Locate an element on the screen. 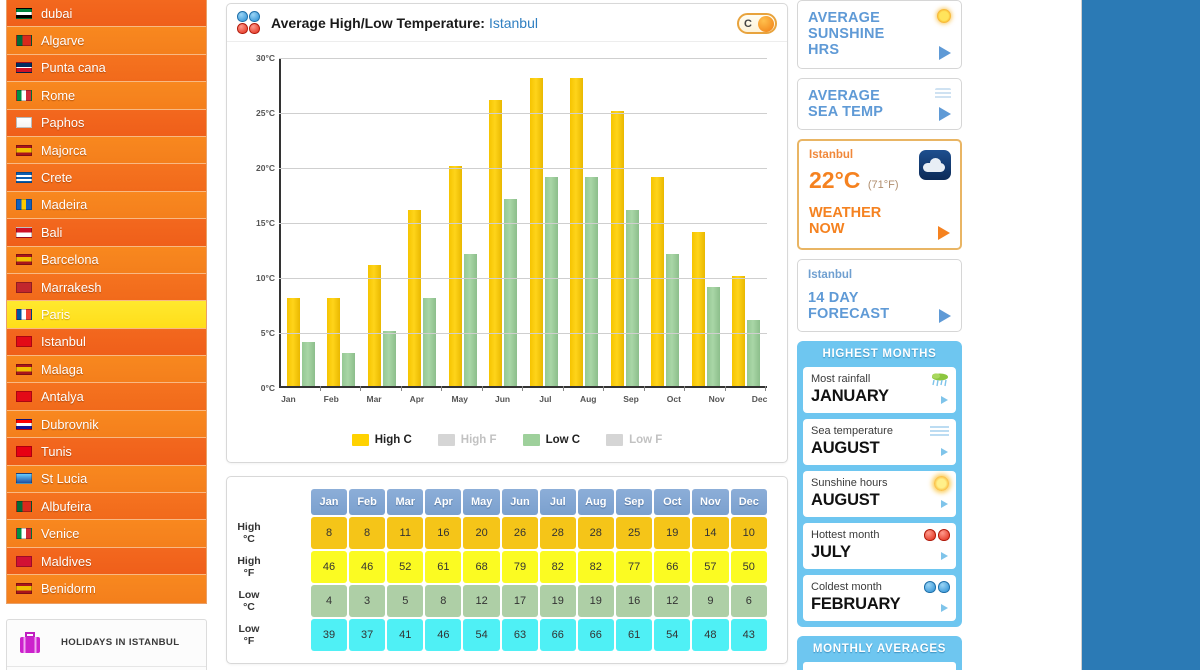 The height and width of the screenshot is (670, 1200). table-month-header: Apr is located at coordinates (443, 502).